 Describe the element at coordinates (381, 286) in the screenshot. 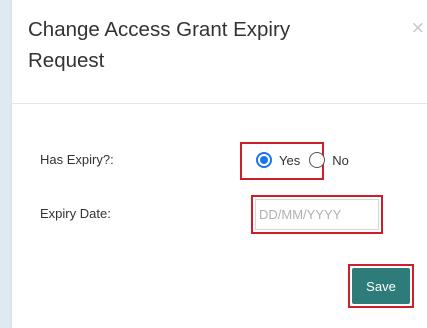

I see `save-button: Save` at that location.